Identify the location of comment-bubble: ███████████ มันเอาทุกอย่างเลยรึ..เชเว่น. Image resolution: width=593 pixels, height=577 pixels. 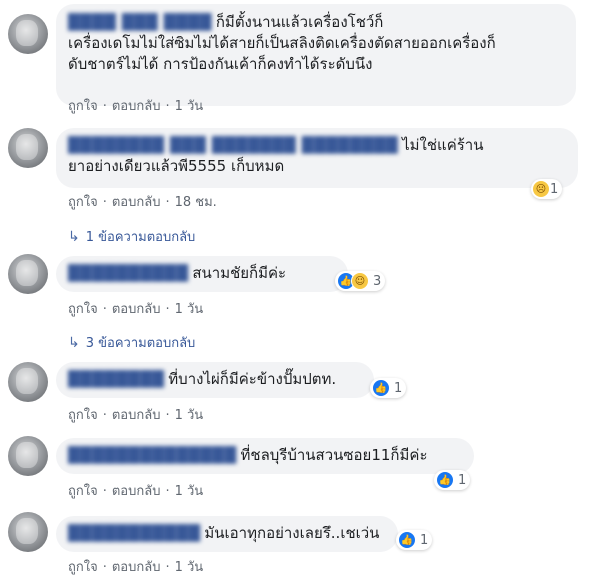
(227, 534).